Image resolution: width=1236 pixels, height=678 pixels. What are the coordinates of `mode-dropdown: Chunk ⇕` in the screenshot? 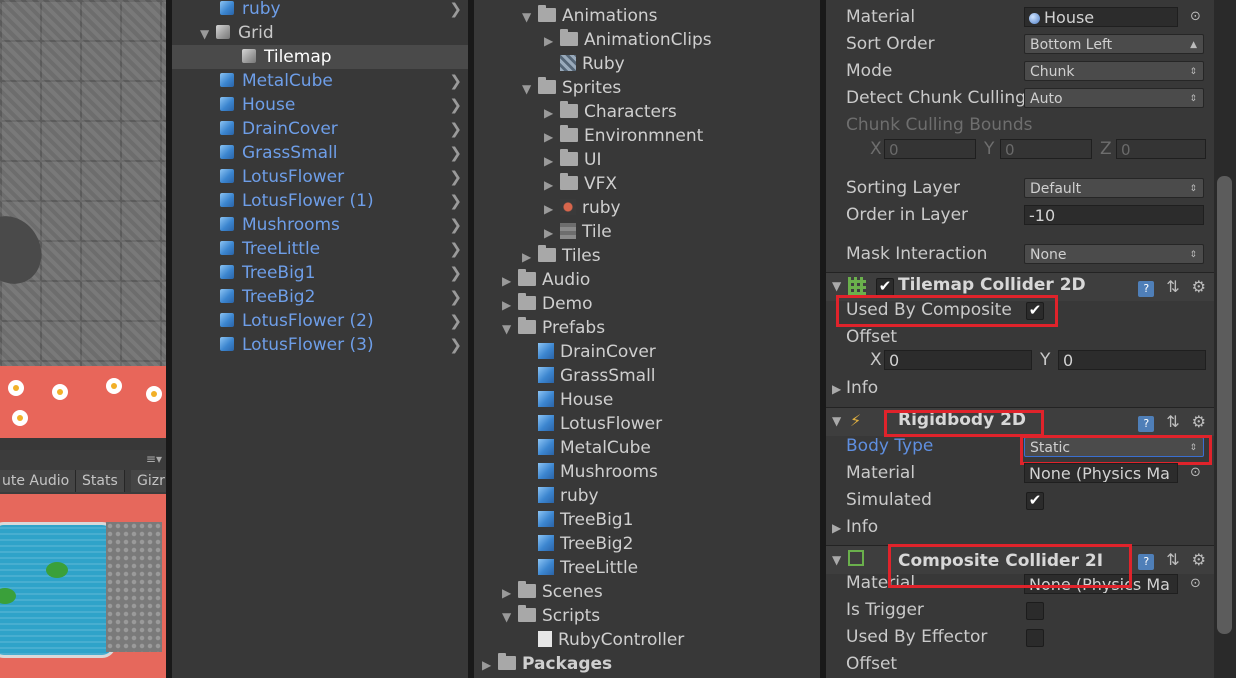 It's located at (1114, 71).